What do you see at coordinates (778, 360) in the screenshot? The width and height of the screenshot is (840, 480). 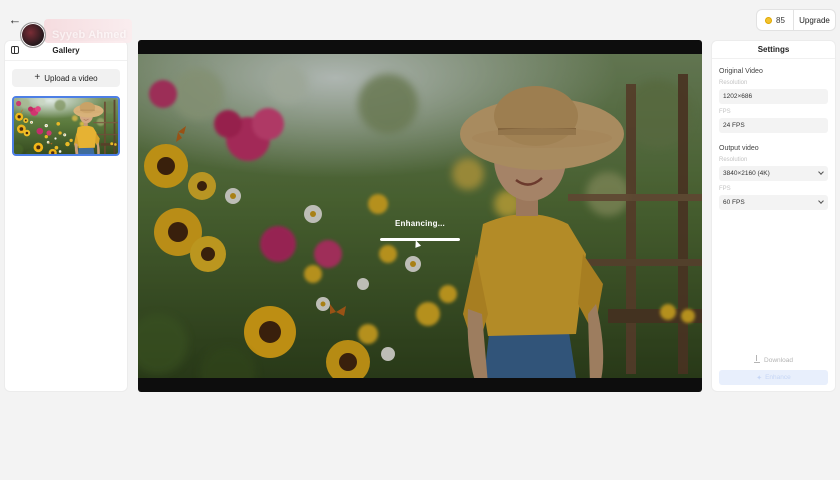 I see `download-label: Download` at bounding box center [778, 360].